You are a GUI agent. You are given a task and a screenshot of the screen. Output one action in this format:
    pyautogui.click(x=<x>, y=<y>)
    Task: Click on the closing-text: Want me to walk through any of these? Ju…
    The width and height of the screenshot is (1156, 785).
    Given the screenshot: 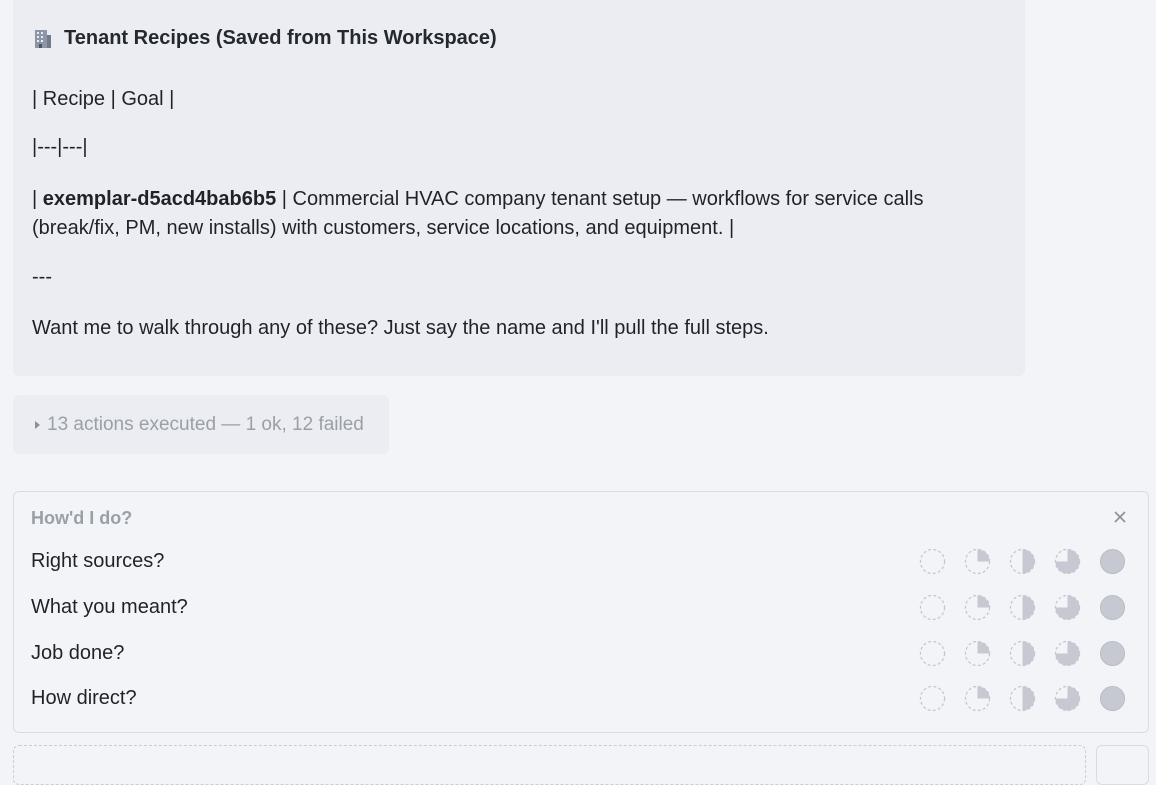 What is the action you would take?
    pyautogui.click(x=400, y=328)
    